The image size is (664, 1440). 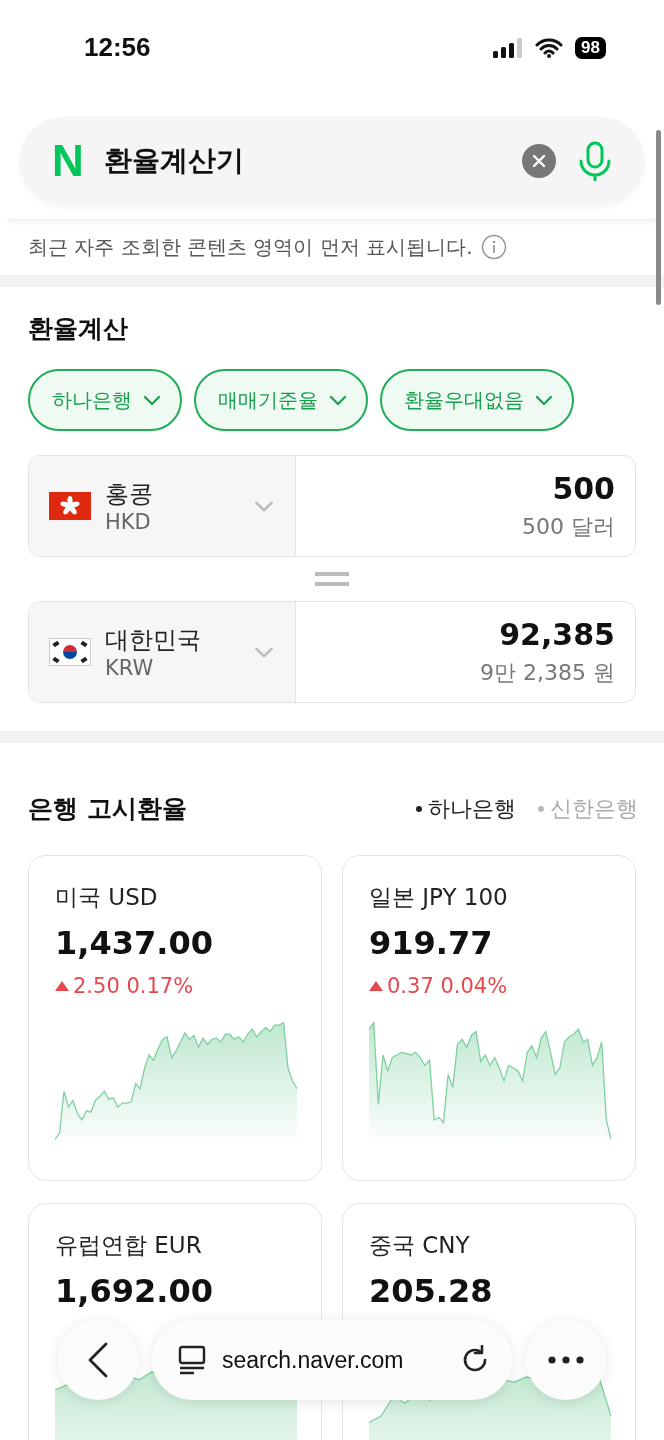 I want to click on back-icon, so click(x=98, y=1360).